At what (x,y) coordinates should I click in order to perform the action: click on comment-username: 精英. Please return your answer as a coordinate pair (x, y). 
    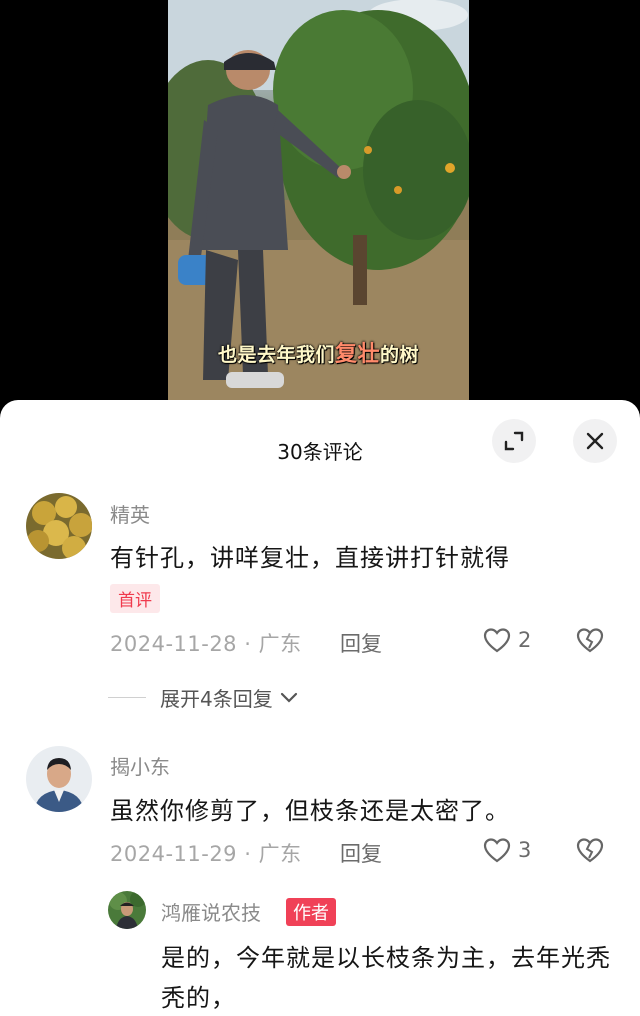
    Looking at the image, I should click on (130, 513).